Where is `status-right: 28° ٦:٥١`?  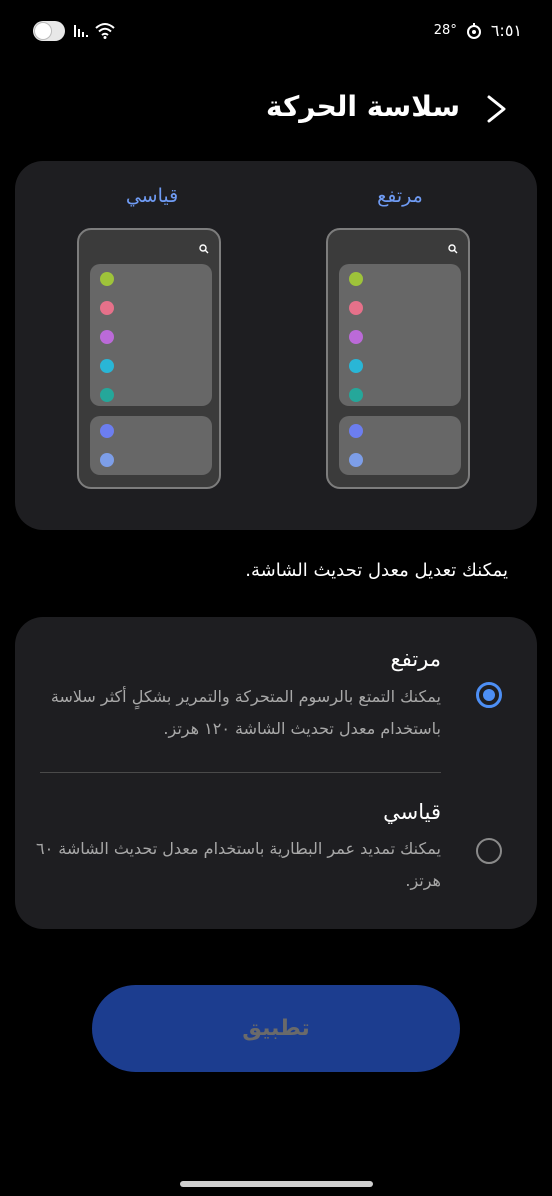
status-right: 28° ٦:٥١ is located at coordinates (478, 30).